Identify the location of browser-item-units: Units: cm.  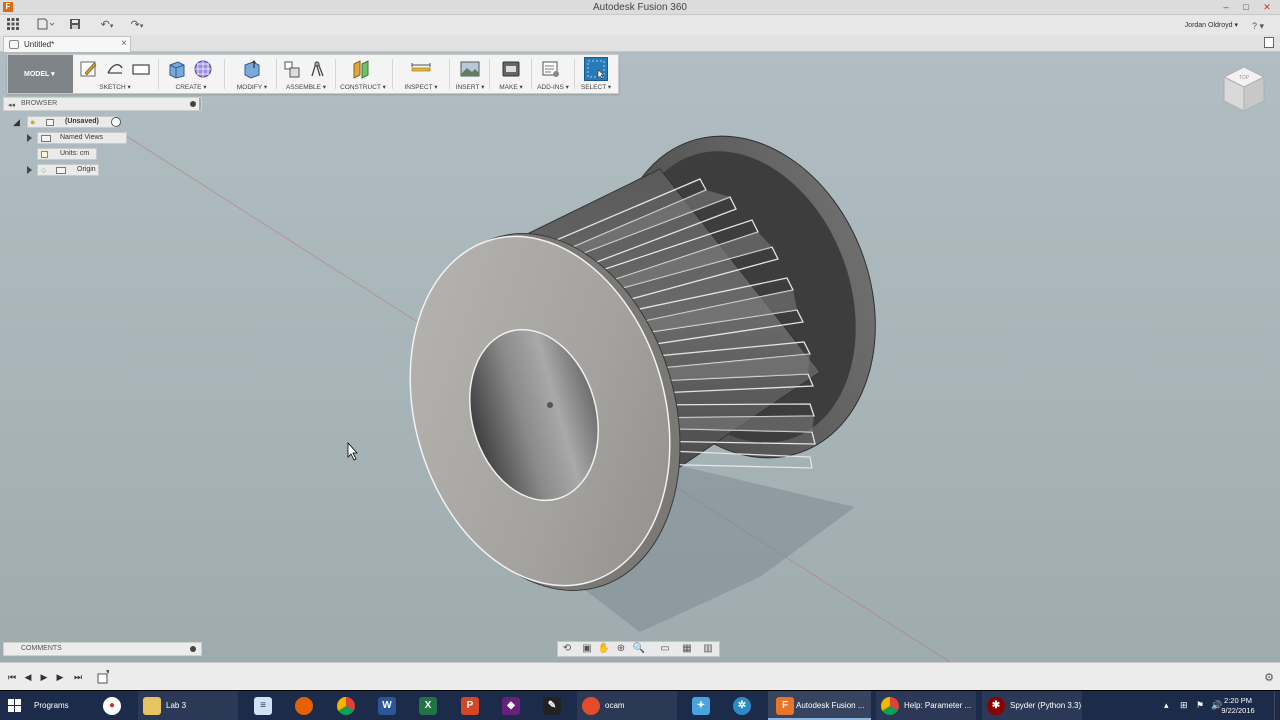
(80, 154).